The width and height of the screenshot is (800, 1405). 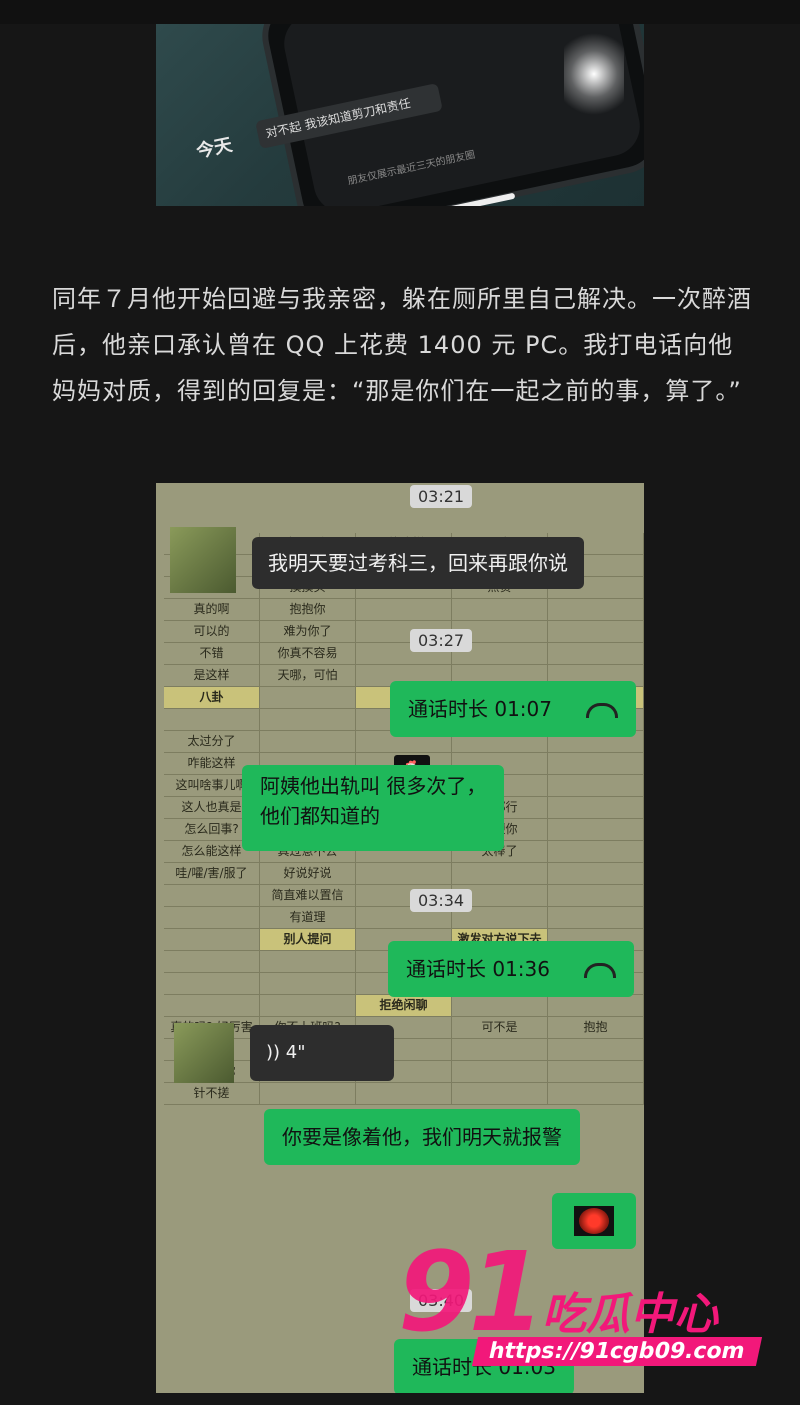 I want to click on table-cell: 真的啊, so click(x=212, y=609).